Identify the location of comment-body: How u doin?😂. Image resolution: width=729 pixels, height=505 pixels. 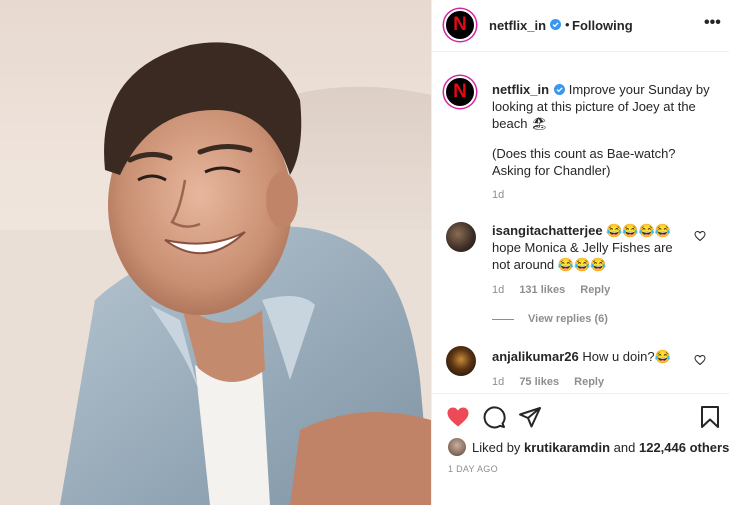
(626, 356).